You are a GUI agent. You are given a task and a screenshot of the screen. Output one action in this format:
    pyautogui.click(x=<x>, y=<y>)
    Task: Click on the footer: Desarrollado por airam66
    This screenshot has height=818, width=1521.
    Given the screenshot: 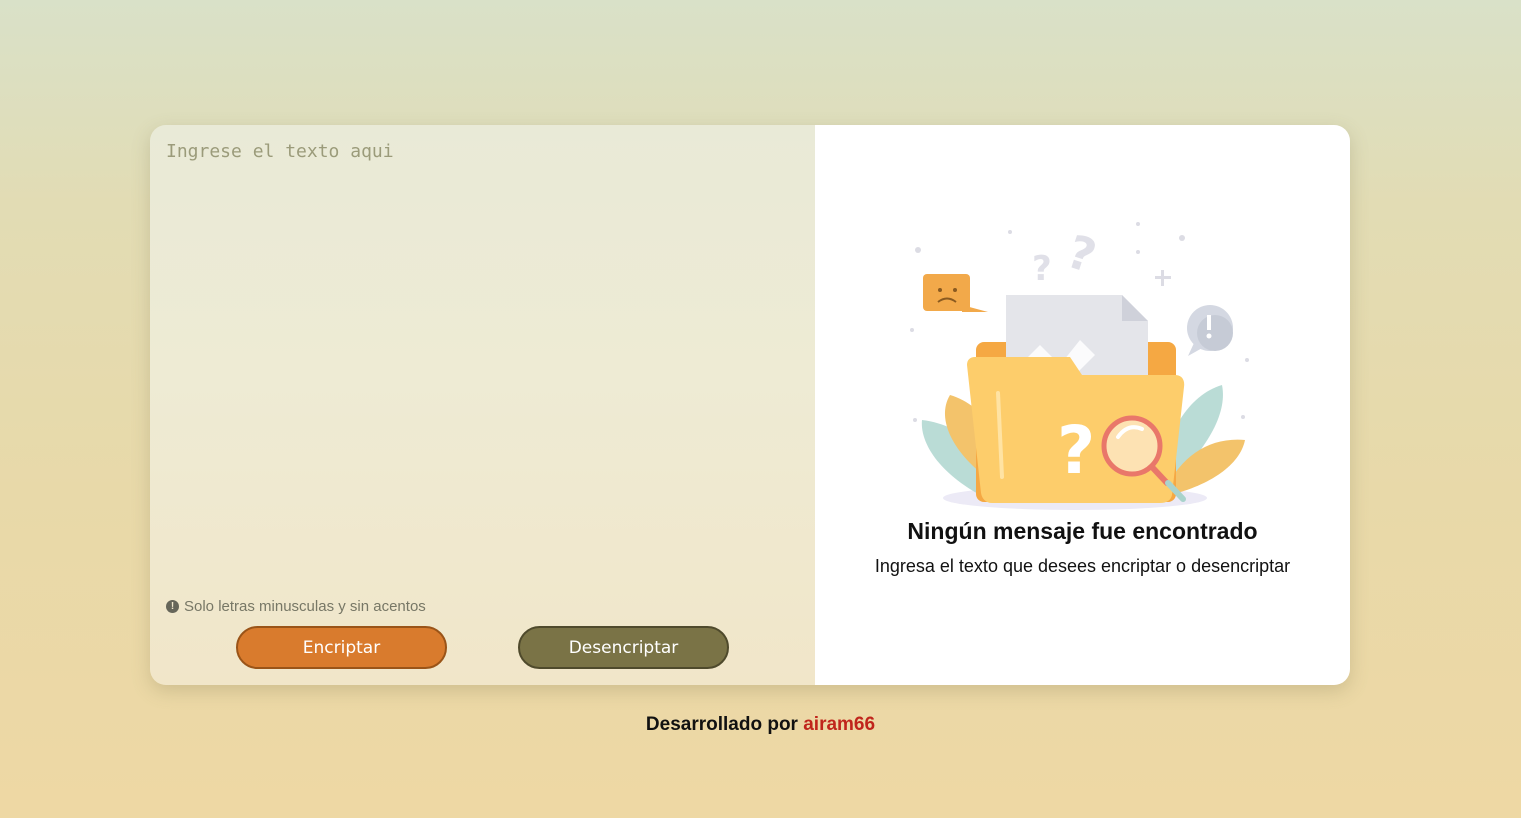 What is the action you would take?
    pyautogui.click(x=760, y=725)
    